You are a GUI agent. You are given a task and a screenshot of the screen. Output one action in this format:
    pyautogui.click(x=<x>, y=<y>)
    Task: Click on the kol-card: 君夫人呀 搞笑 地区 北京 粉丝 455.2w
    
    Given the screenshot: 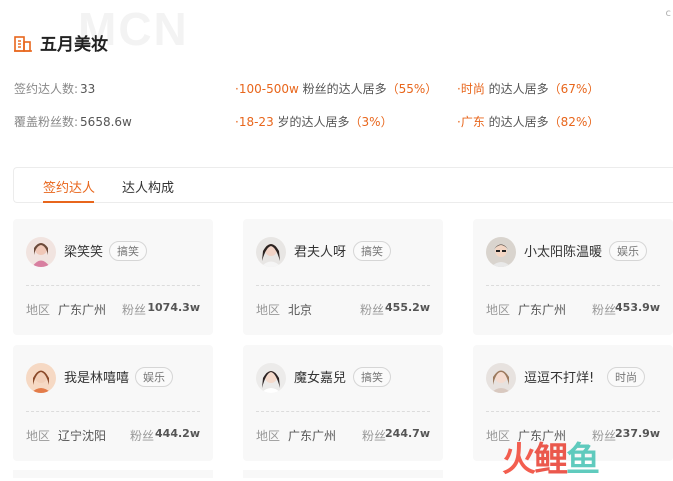 What is the action you would take?
    pyautogui.click(x=343, y=277)
    